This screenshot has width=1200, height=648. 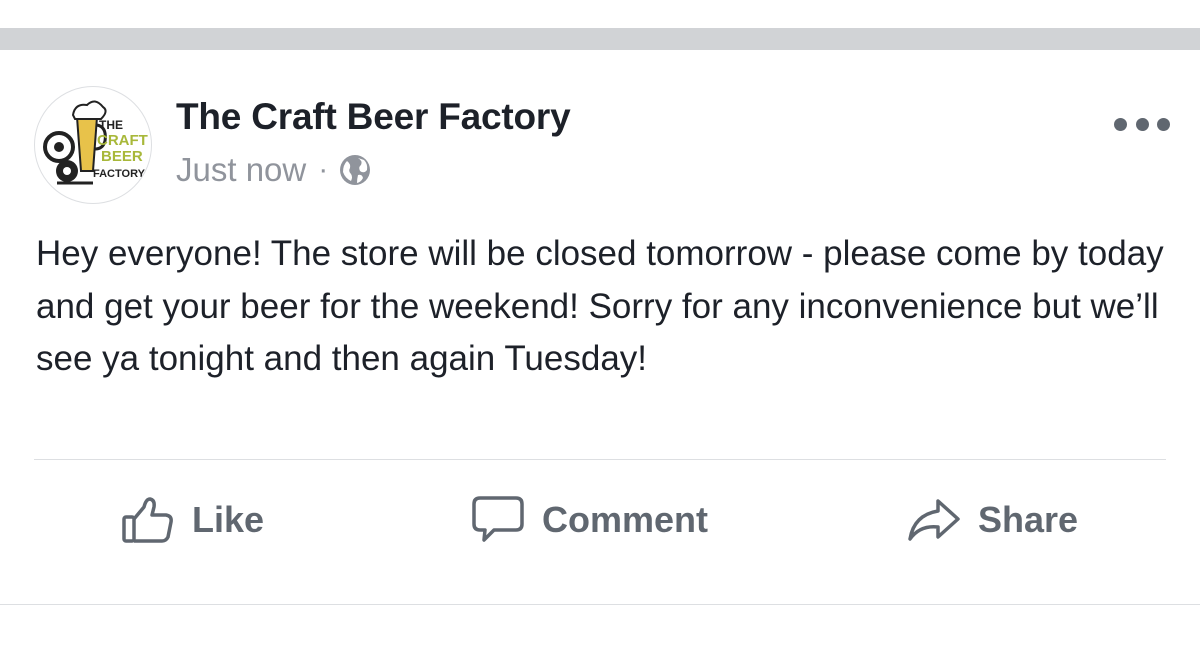 I want to click on top-strip, so click(x=600, y=14).